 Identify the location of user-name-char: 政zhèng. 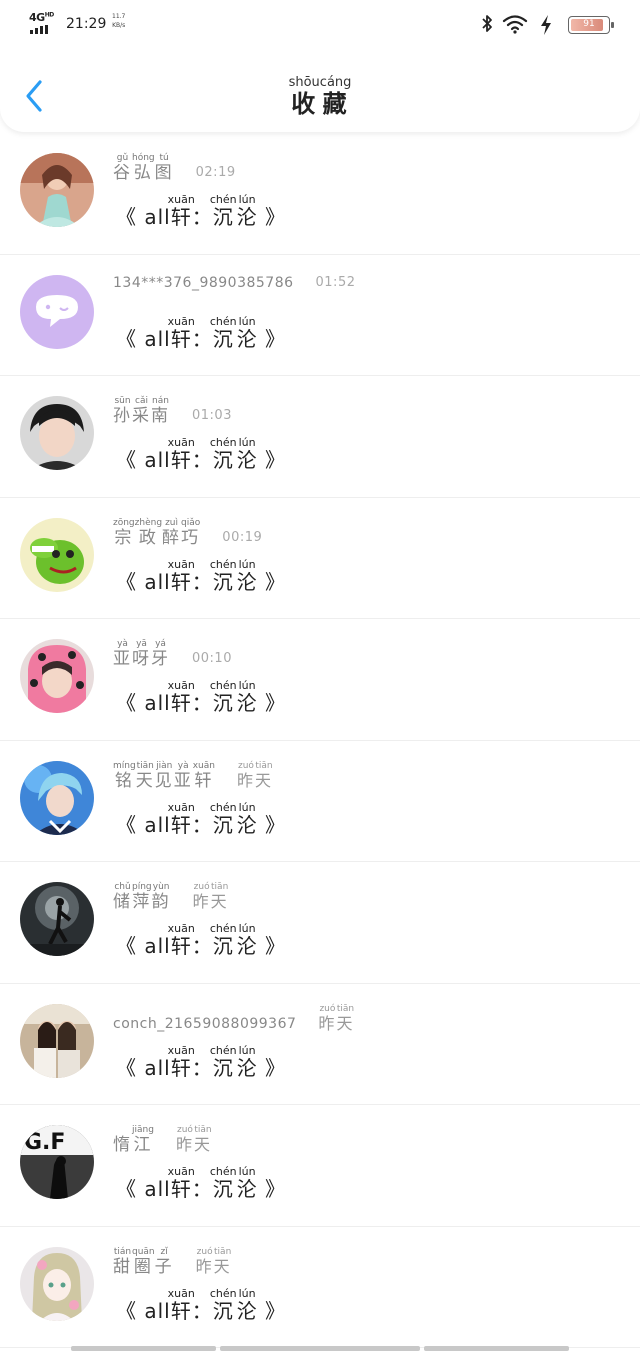
(148, 532).